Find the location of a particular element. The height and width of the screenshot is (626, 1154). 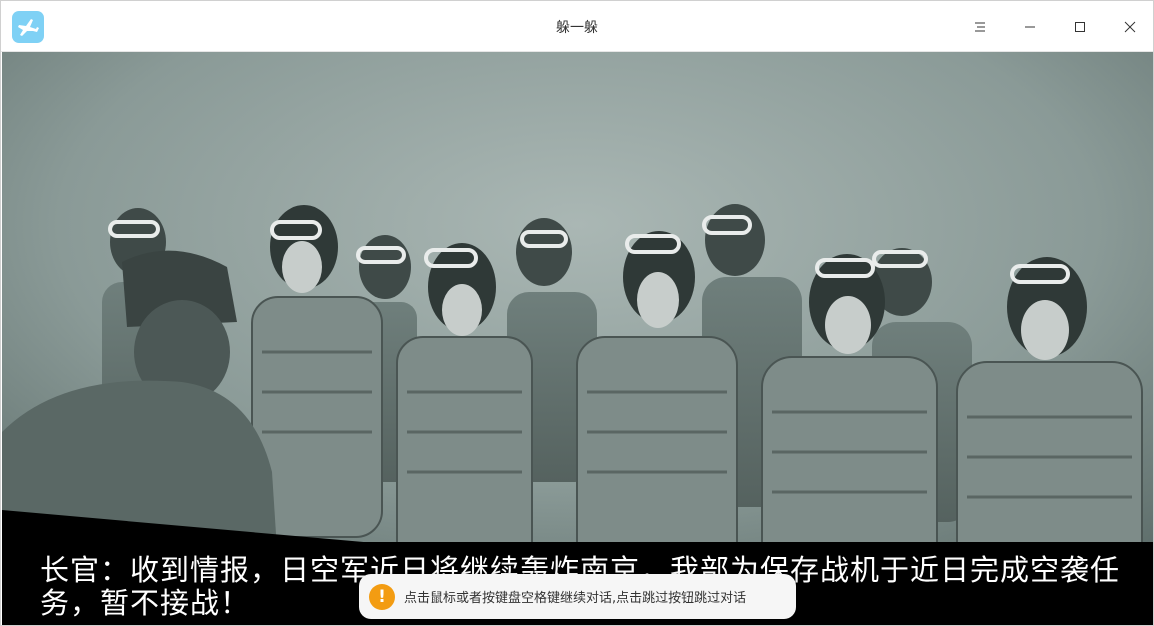

menu-button is located at coordinates (980, 27).